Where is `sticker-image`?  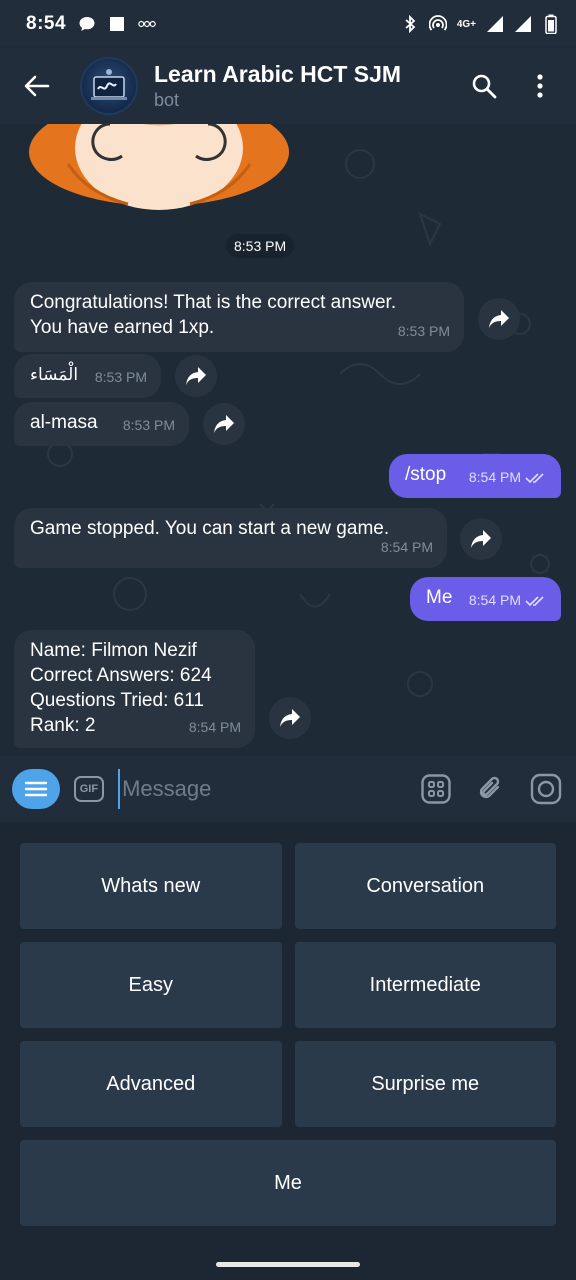 sticker-image is located at coordinates (159, 179).